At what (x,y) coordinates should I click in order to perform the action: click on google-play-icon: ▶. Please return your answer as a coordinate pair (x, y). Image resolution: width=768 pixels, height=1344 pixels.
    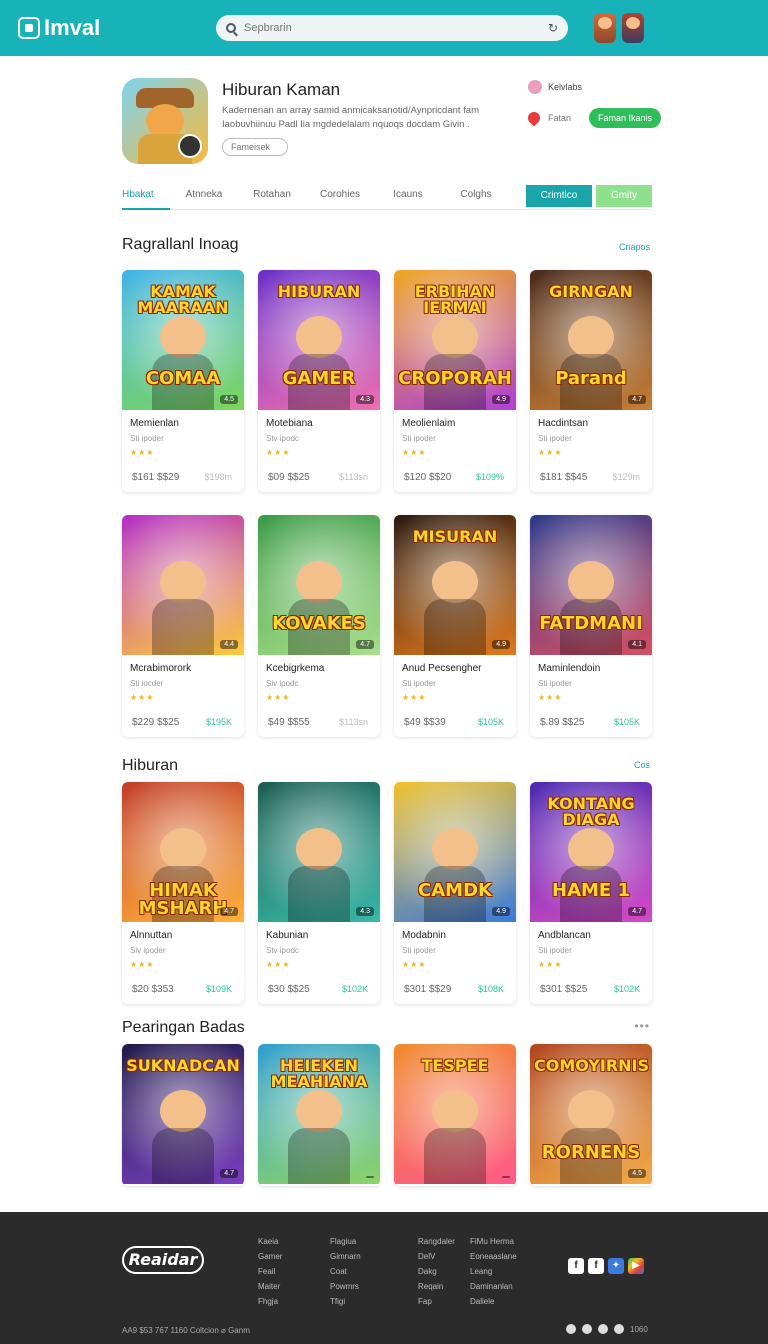
    Looking at the image, I should click on (636, 1266).